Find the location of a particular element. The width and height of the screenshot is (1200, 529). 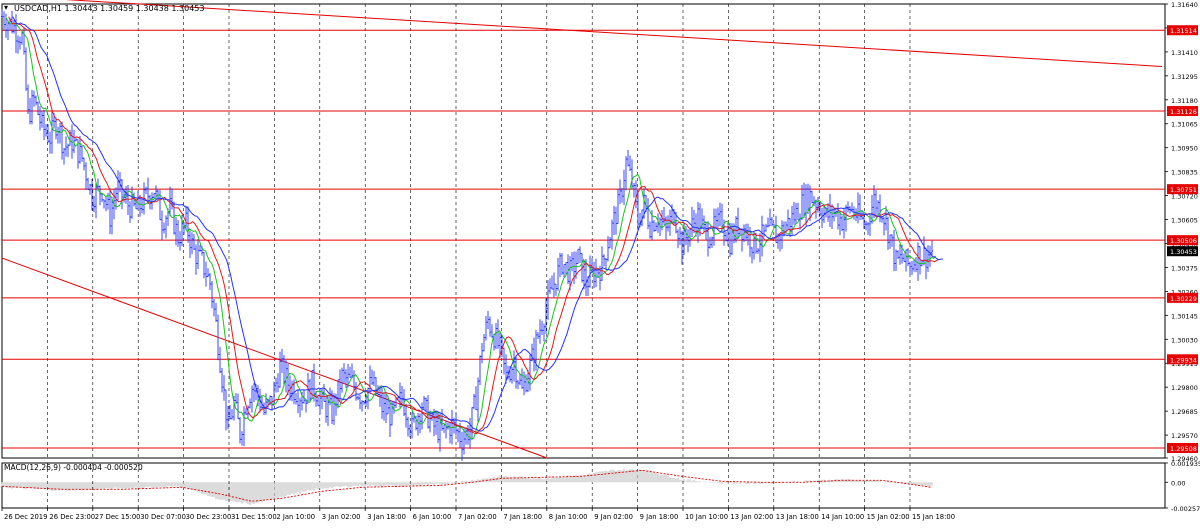

price-tick-label: 1.30375 is located at coordinates (1184, 268).